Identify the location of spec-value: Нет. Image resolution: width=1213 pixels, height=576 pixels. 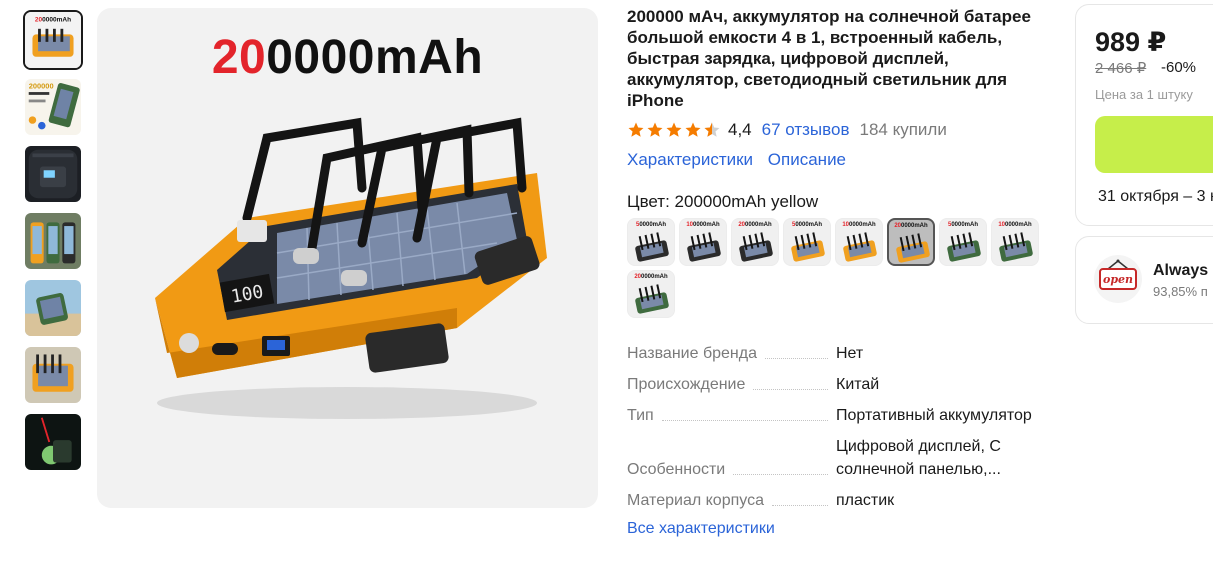
(850, 353).